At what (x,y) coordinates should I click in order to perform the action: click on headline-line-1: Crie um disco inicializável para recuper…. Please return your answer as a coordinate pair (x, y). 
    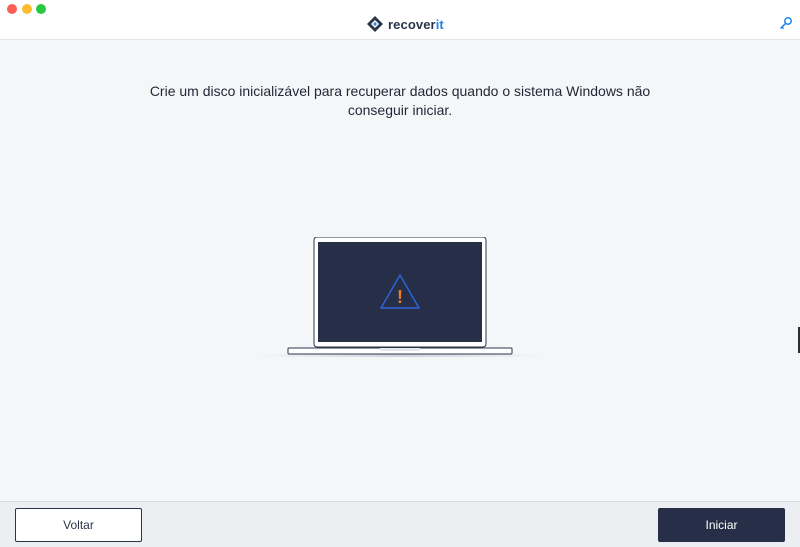
    Looking at the image, I should click on (400, 91).